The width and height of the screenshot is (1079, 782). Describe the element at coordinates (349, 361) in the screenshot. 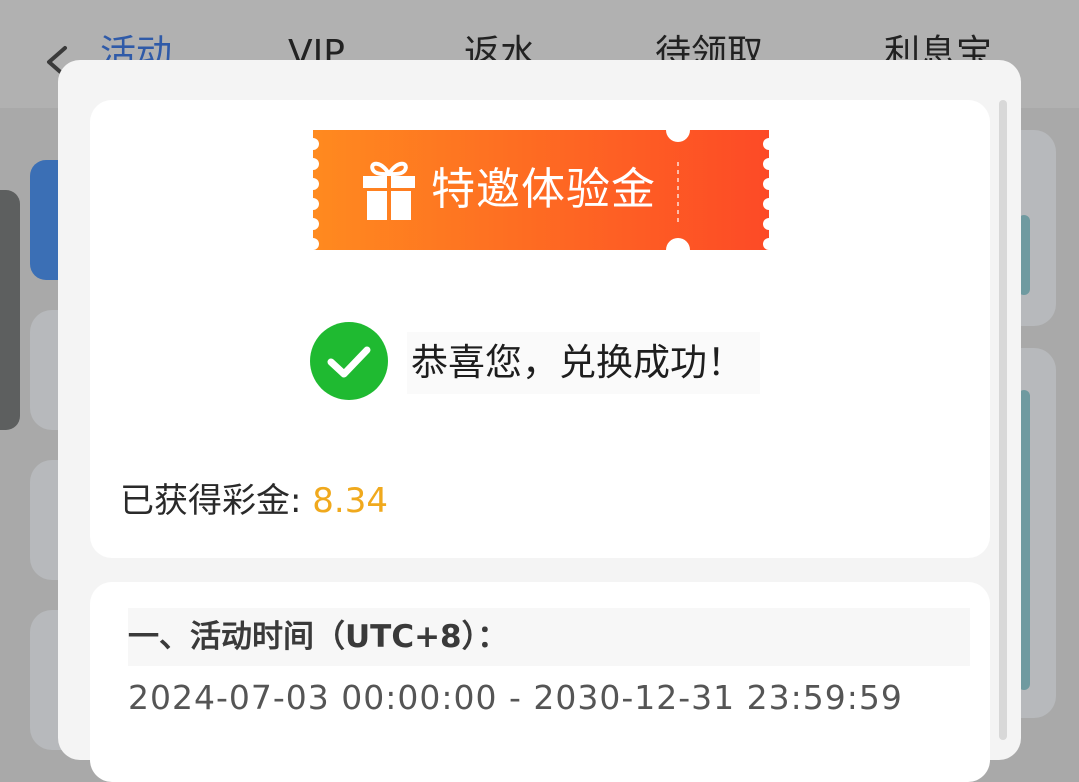

I see `check-circle-icon` at that location.